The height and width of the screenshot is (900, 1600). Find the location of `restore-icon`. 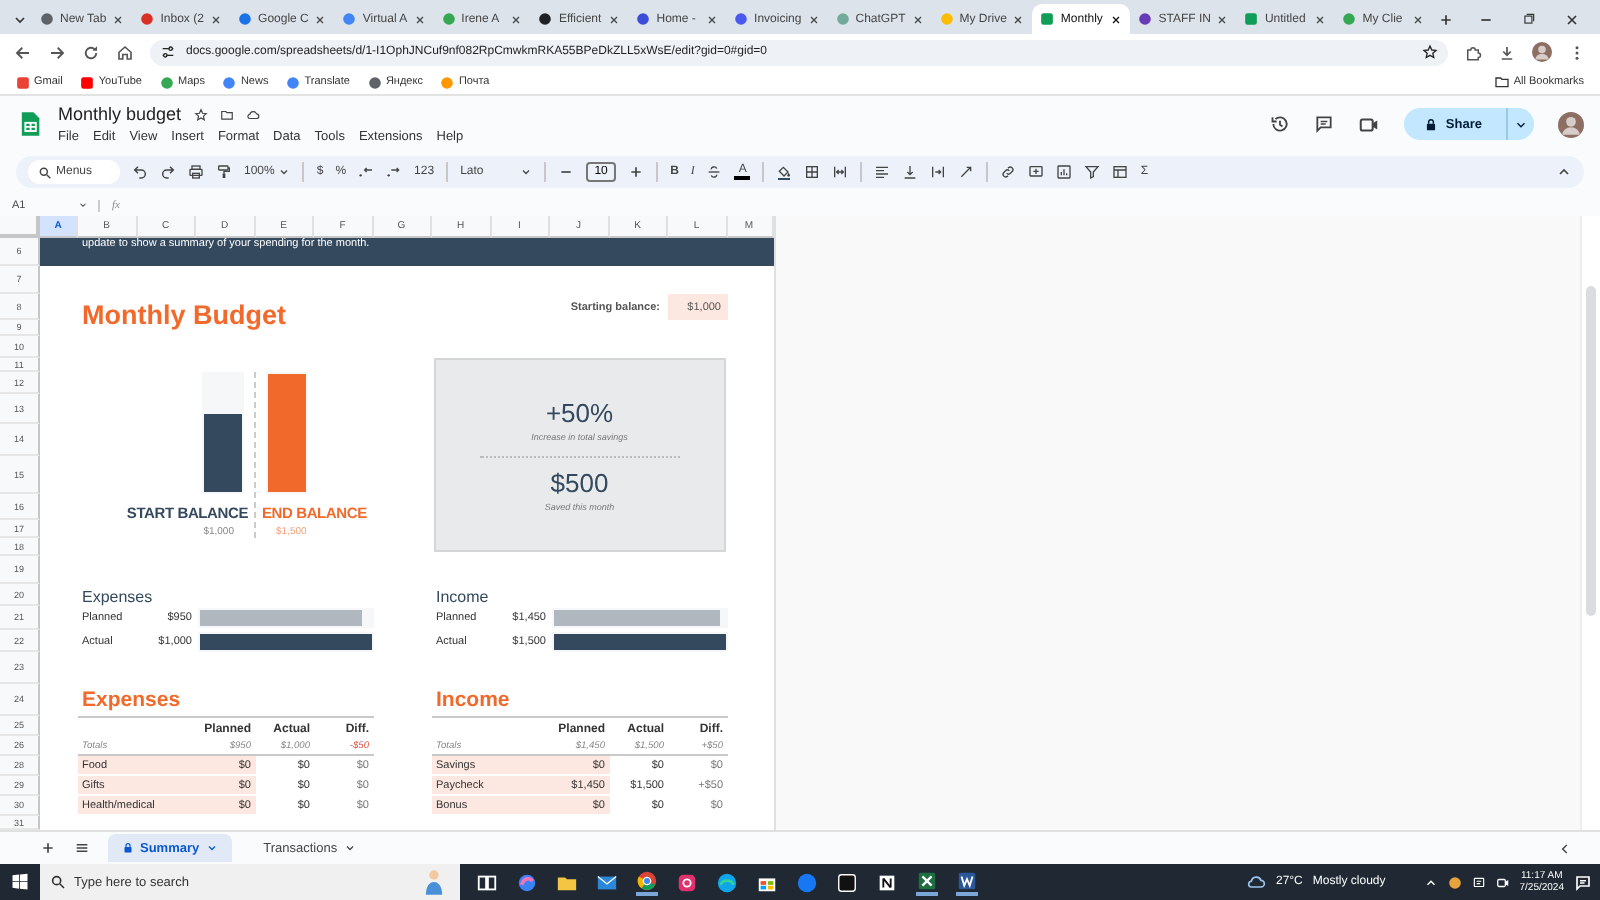

restore-icon is located at coordinates (1529, 19).